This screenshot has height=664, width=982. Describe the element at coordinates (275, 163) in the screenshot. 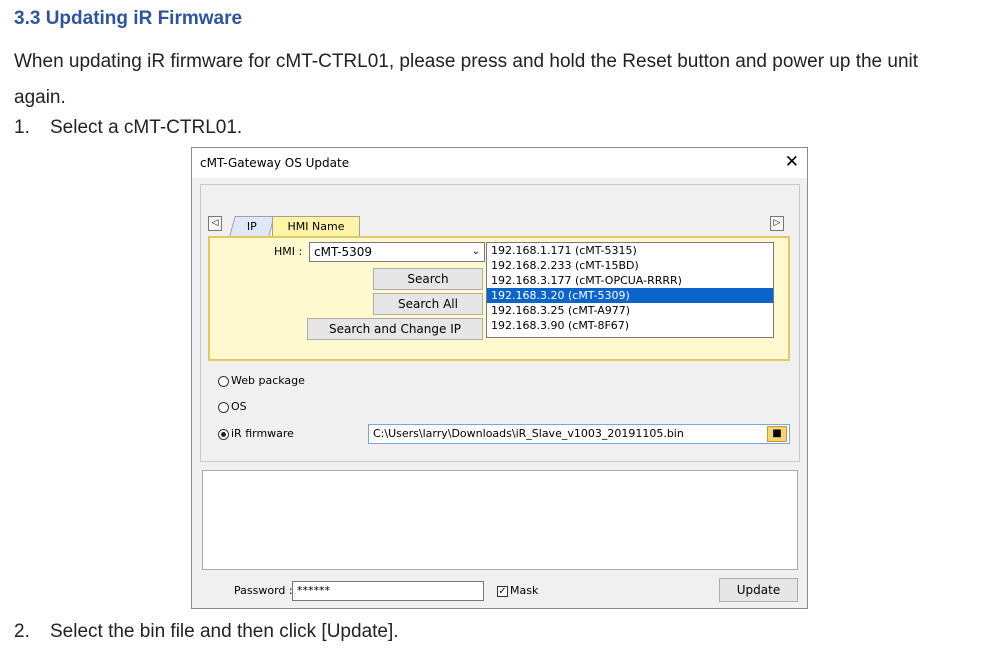

I see `dialog-title: cMT-Gateway OS Update` at that location.